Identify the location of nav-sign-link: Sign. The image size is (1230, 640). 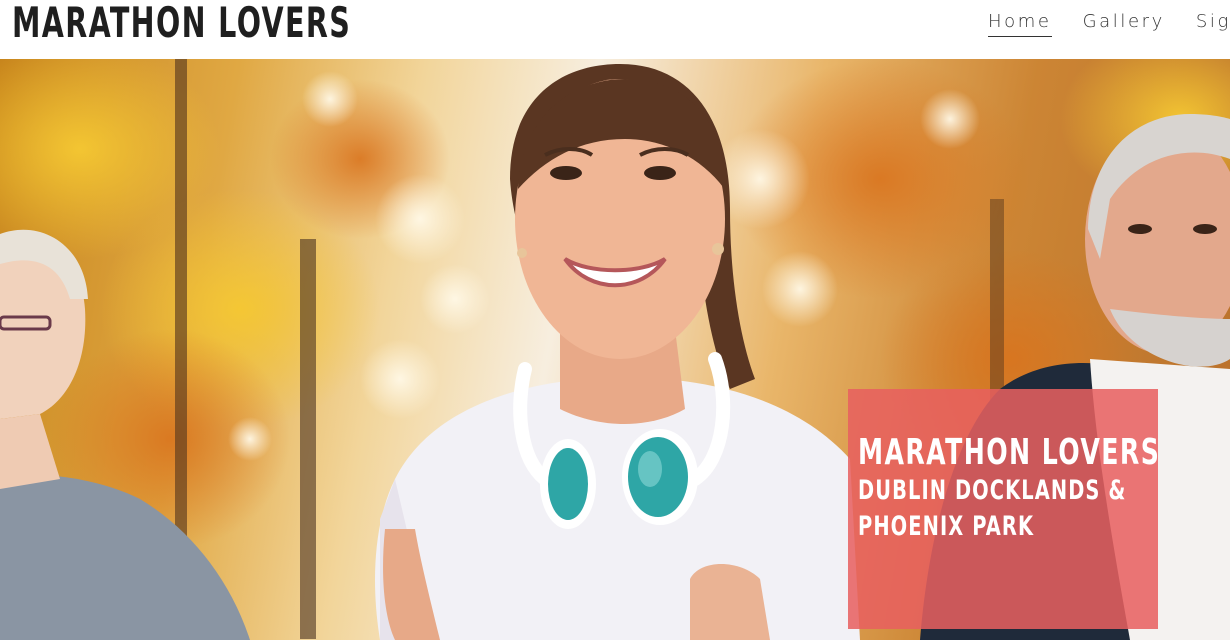
(1213, 23).